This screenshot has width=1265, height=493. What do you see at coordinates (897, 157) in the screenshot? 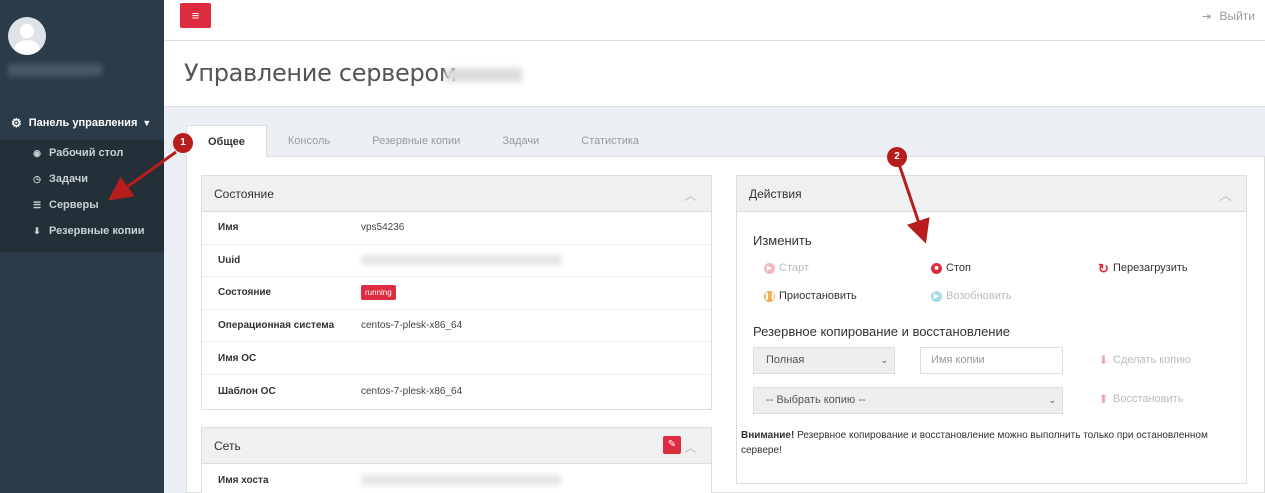
I see `annotation-marker-2: 2` at bounding box center [897, 157].